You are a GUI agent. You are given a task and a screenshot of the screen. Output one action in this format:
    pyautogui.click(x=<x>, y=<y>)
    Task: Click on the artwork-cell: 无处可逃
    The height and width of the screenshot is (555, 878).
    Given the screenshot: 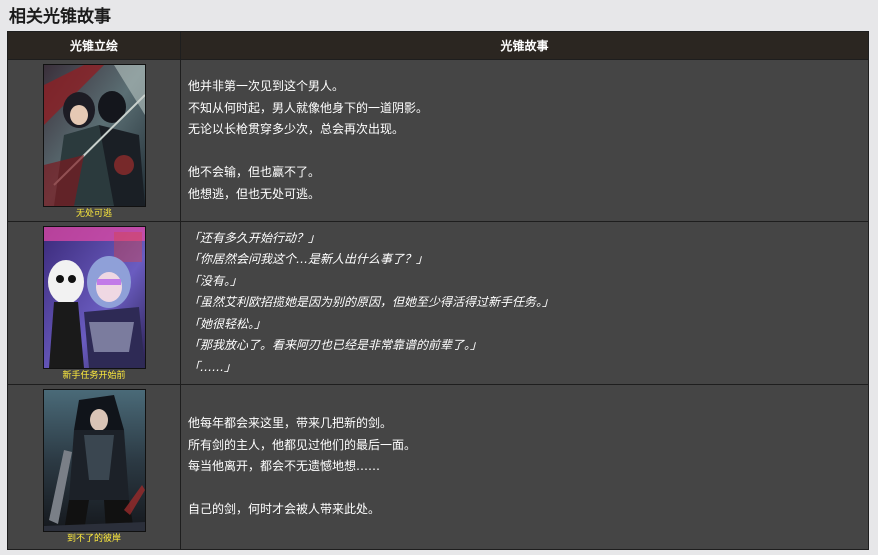 What is the action you would take?
    pyautogui.click(x=94, y=140)
    